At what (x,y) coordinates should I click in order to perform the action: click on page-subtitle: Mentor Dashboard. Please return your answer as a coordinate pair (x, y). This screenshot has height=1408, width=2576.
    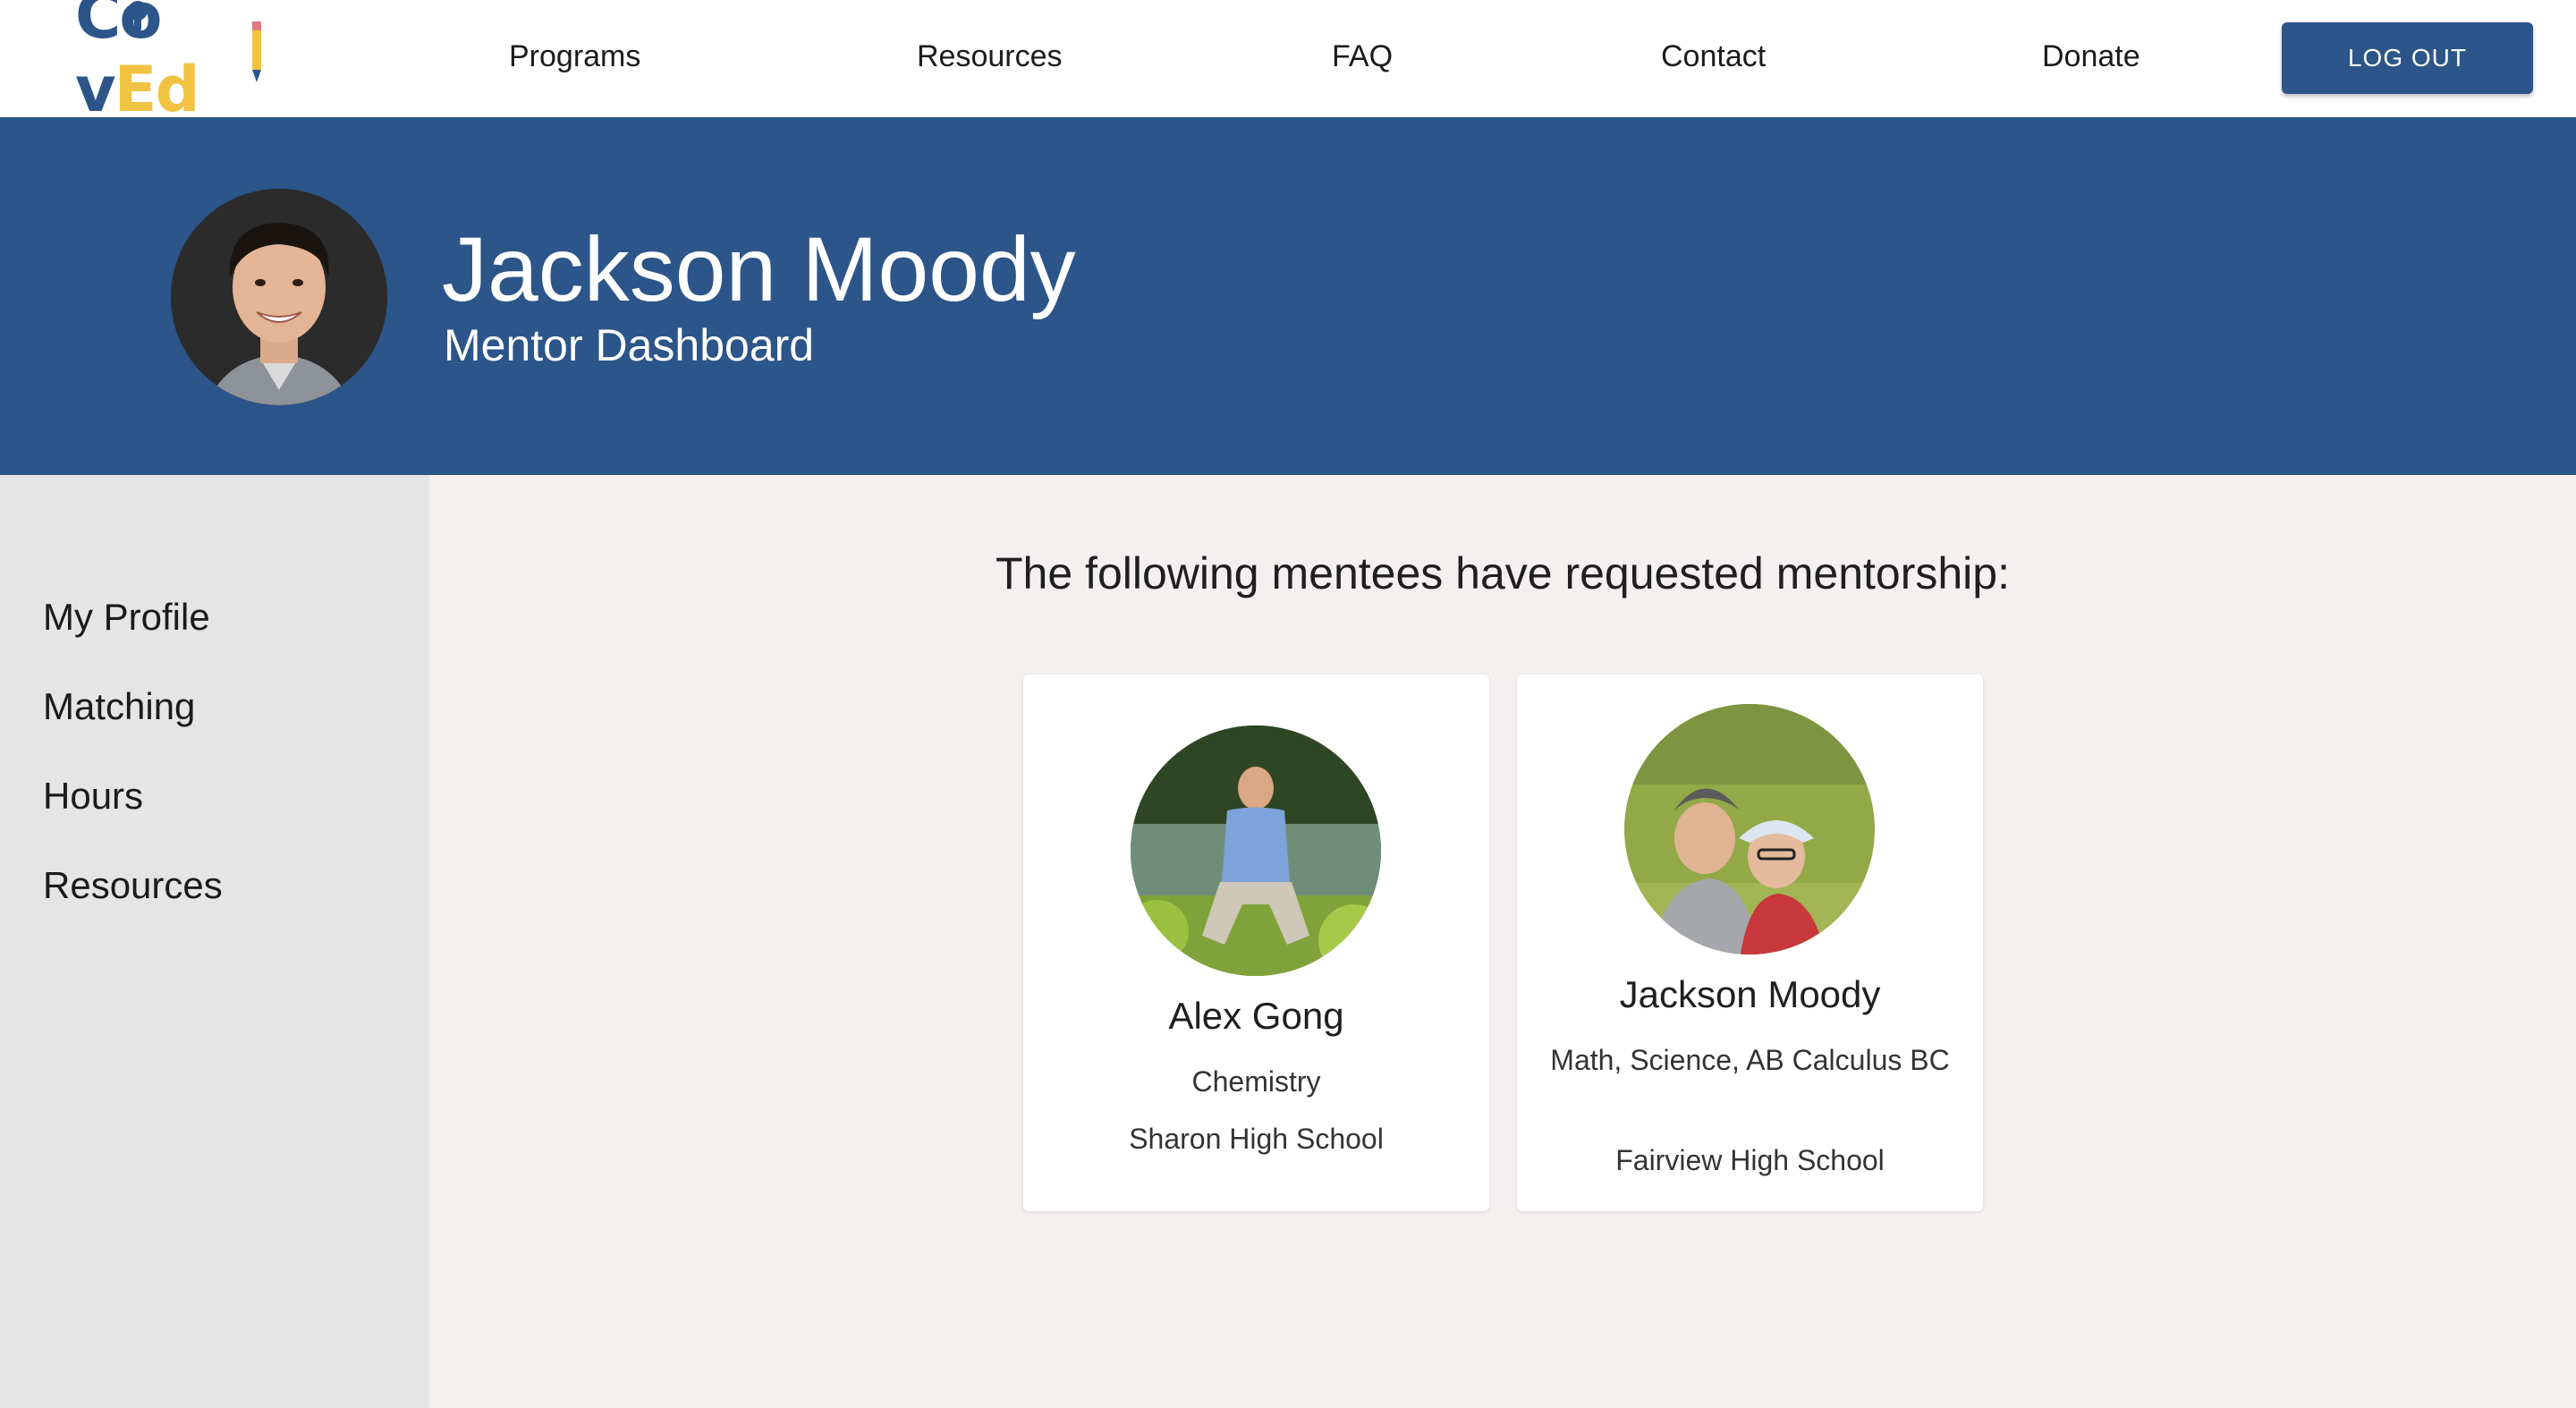
    Looking at the image, I should click on (629, 345).